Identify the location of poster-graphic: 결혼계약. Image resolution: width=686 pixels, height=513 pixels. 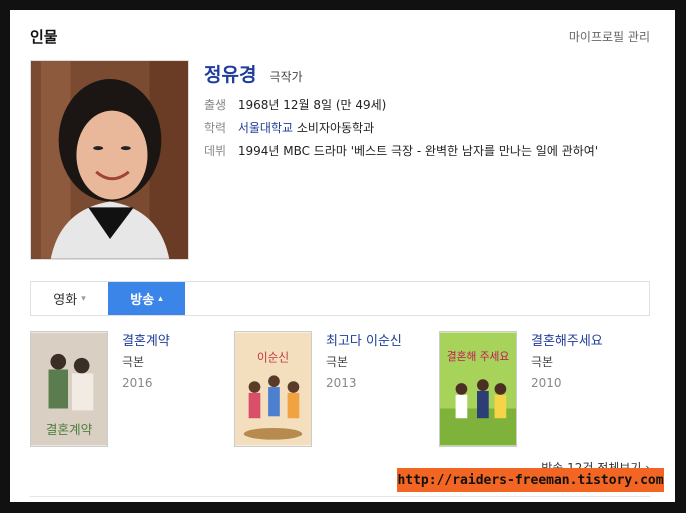
(69, 389).